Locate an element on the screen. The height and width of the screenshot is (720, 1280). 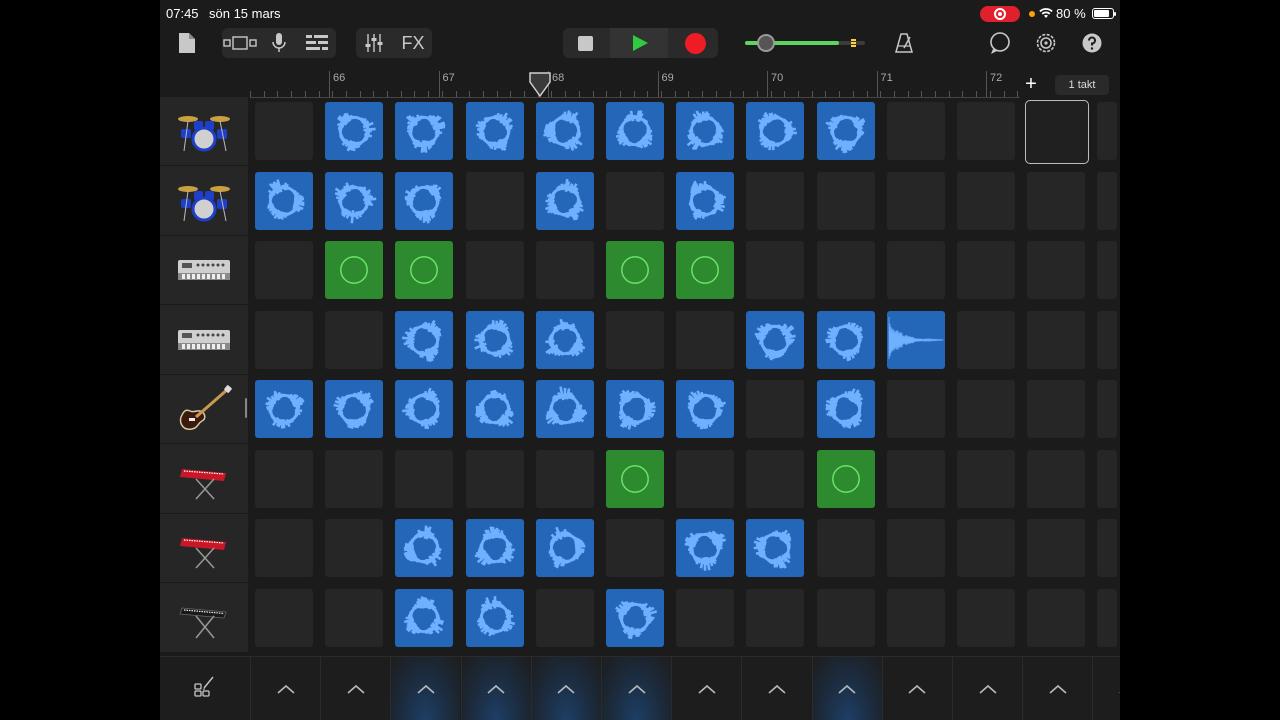
mixer-button is located at coordinates (374, 43).